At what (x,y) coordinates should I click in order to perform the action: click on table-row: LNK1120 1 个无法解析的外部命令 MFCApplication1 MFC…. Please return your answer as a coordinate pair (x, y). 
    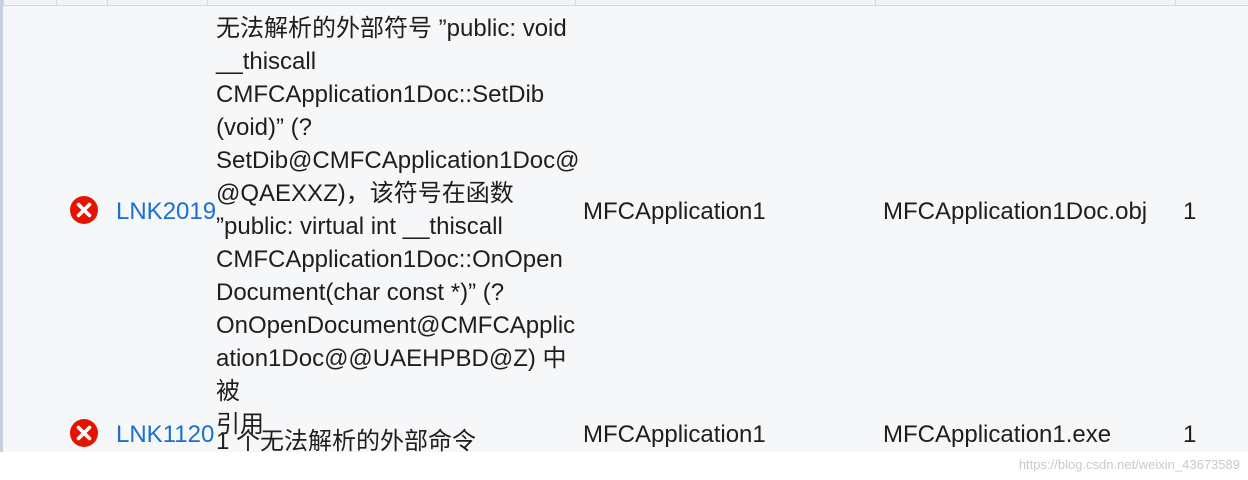
    Looking at the image, I should click on (625, 430).